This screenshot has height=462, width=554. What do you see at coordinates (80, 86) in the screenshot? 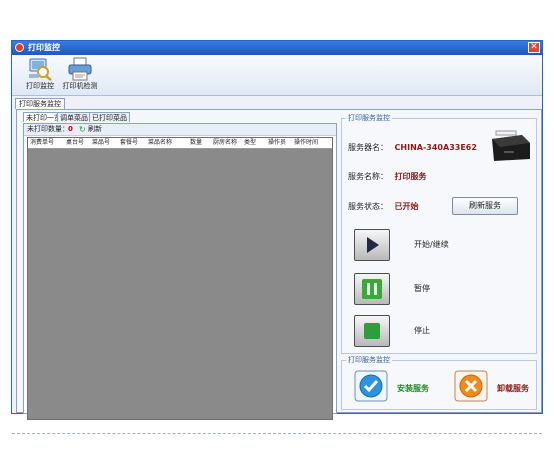
I see `printer-check-label: 打印机检测` at bounding box center [80, 86].